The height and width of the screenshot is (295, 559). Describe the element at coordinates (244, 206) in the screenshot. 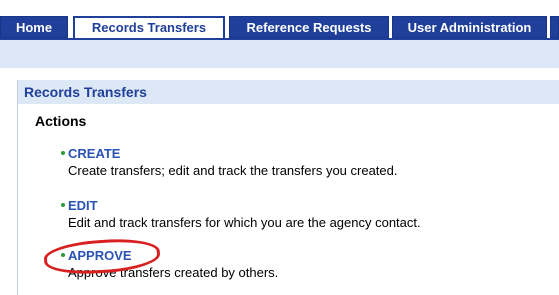

I see `edit-link: EDIT` at that location.